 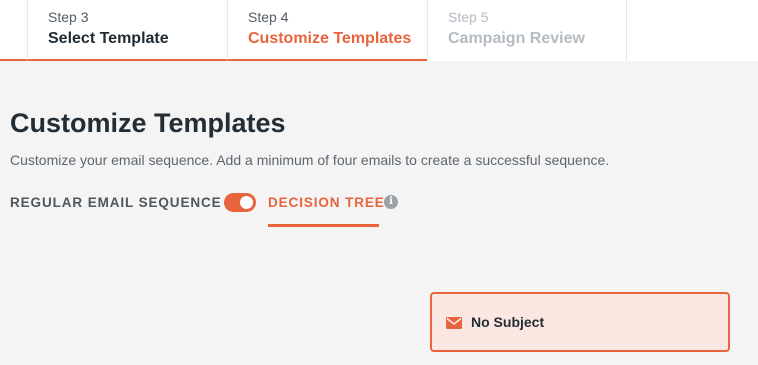 What do you see at coordinates (323, 225) in the screenshot?
I see `decision-tree-active-underline` at bounding box center [323, 225].